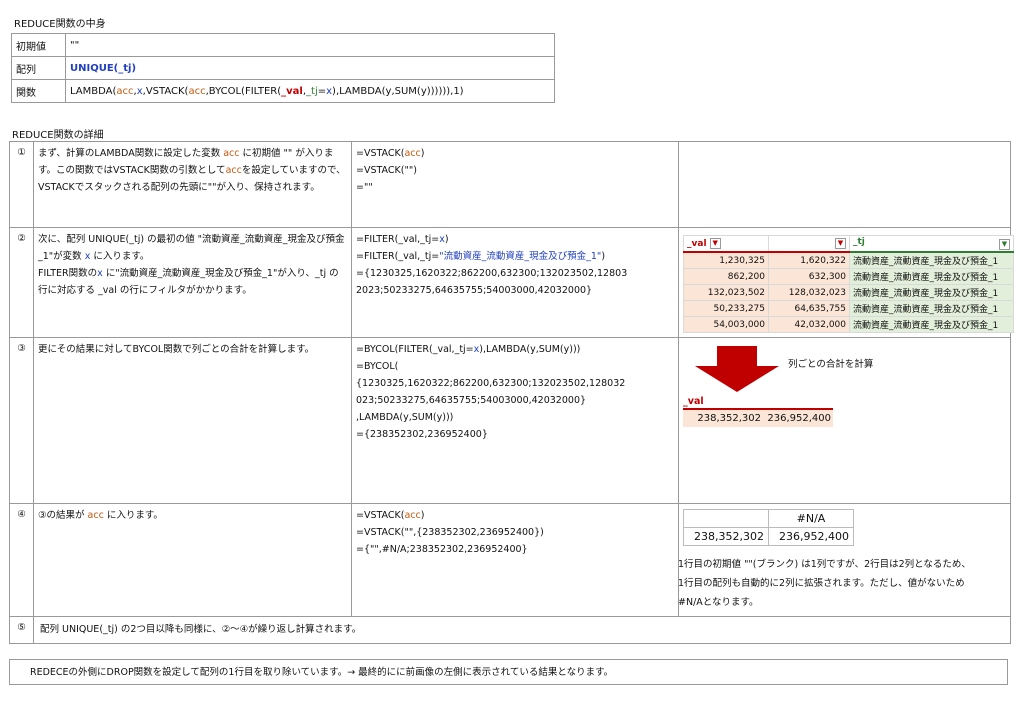 This screenshot has height=709, width=1024. What do you see at coordinates (292, 91) in the screenshot?
I see `fn-part: _val` at bounding box center [292, 91].